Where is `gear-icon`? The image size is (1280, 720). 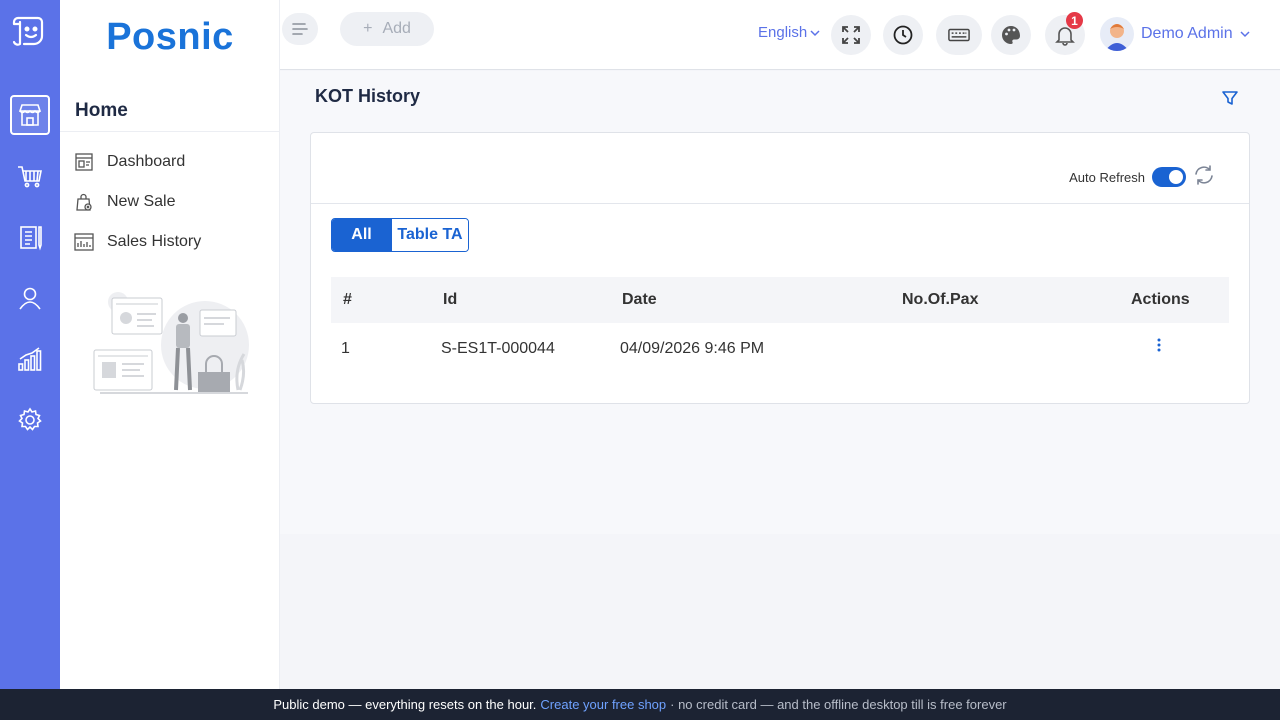 gear-icon is located at coordinates (30, 419).